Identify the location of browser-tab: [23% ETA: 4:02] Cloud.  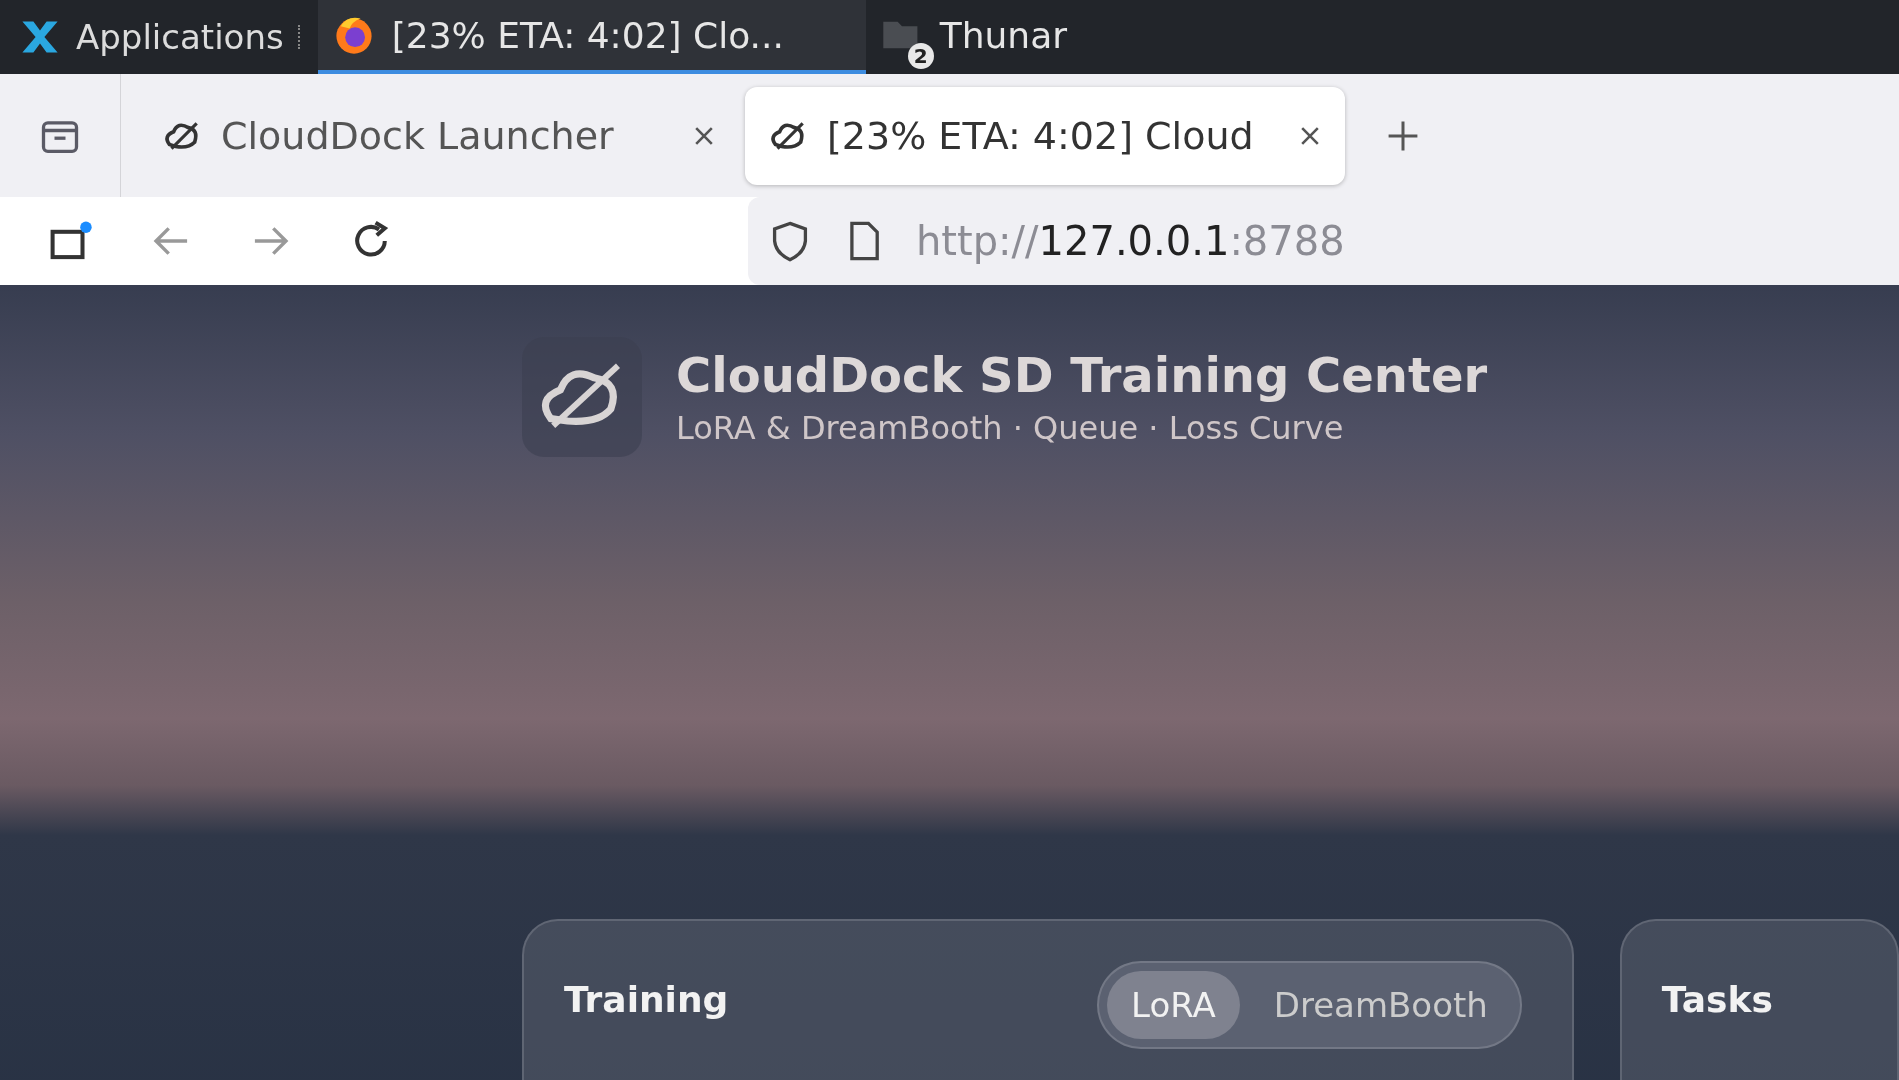
(1045, 135).